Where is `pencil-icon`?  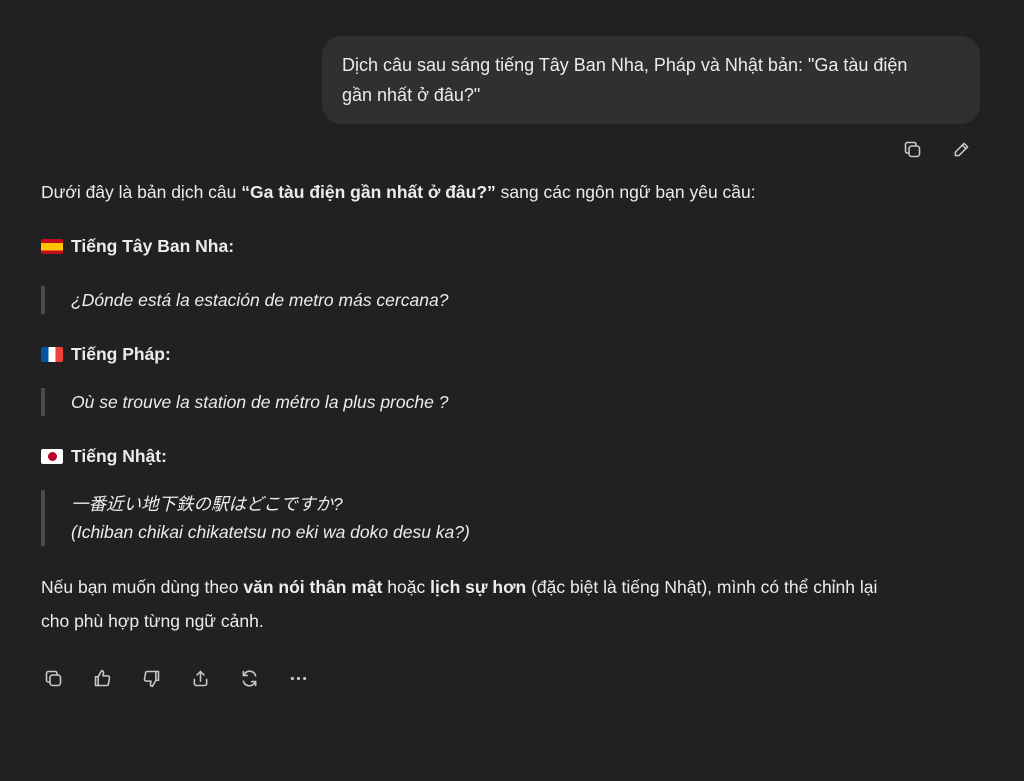
pencil-icon is located at coordinates (961, 149).